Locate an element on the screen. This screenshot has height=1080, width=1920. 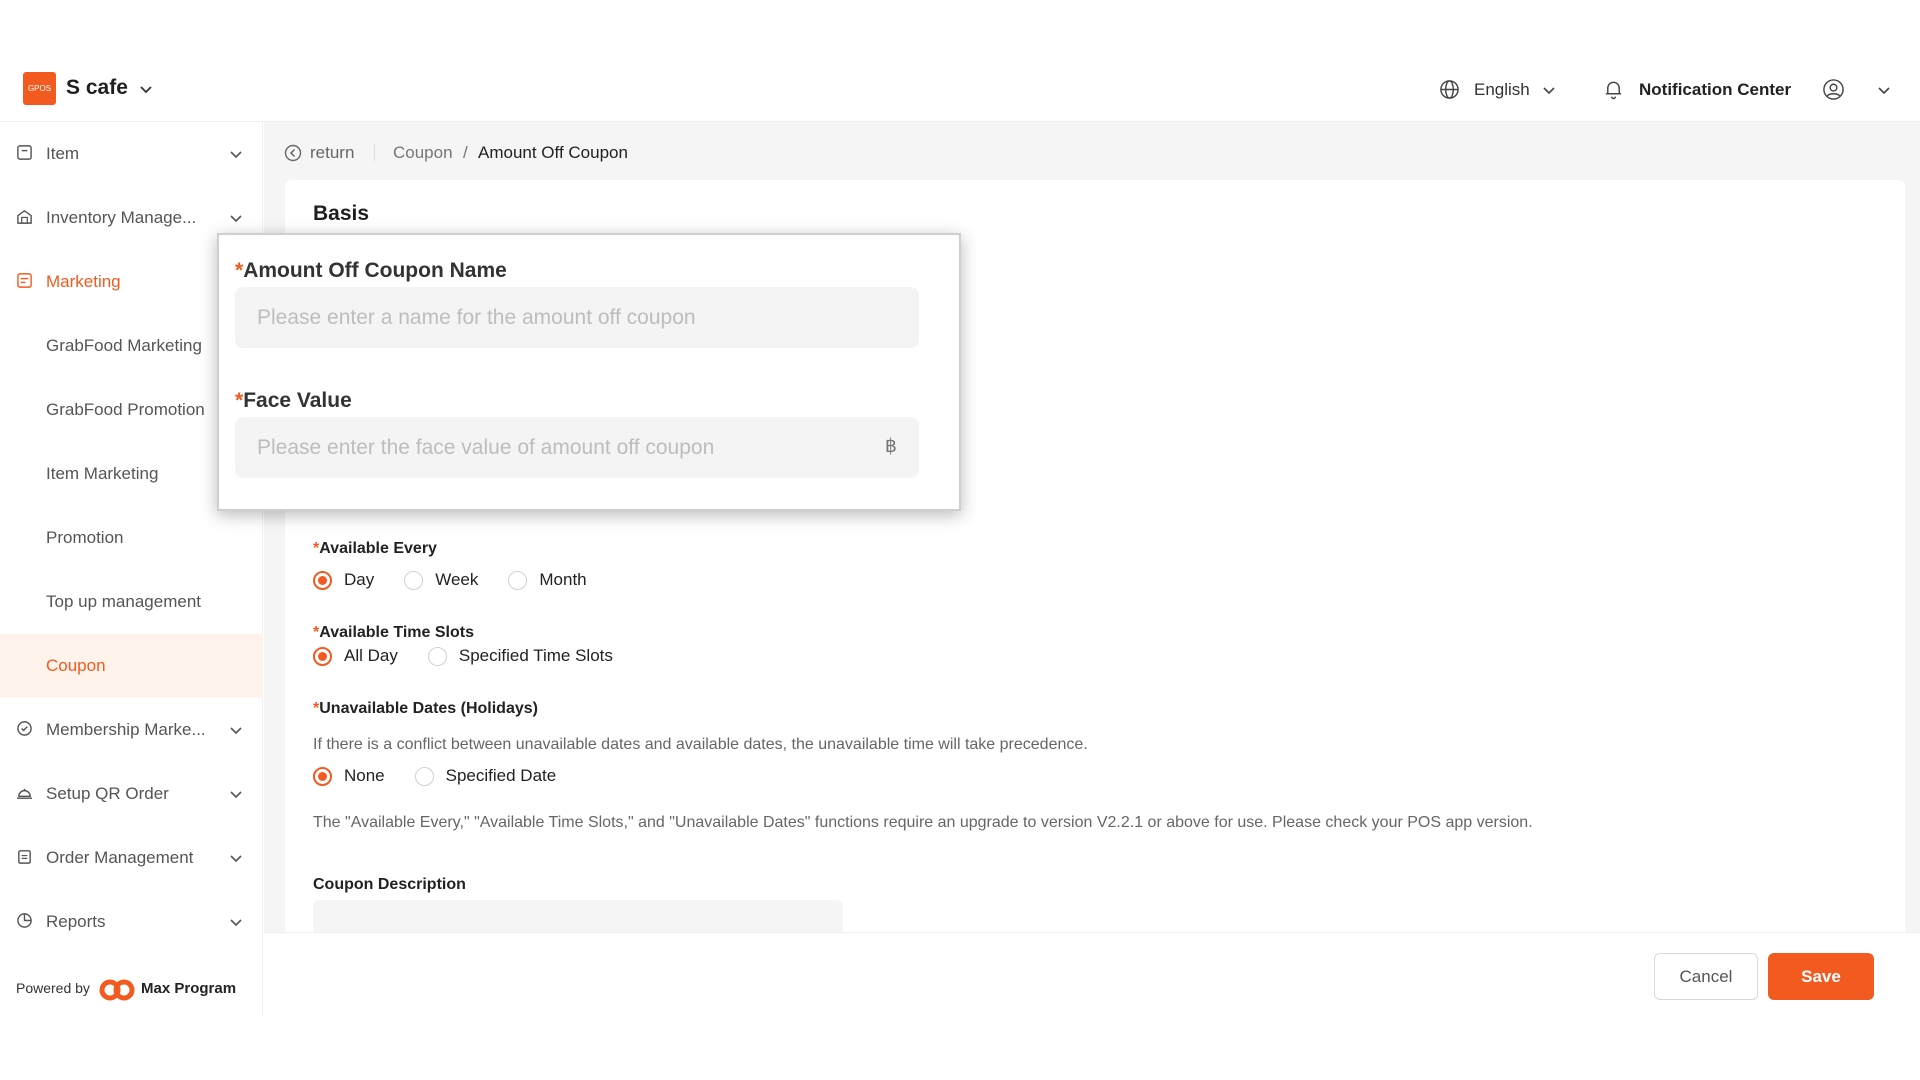
sidebar-item-label: GrabFood Promotion is located at coordinates (125, 409).